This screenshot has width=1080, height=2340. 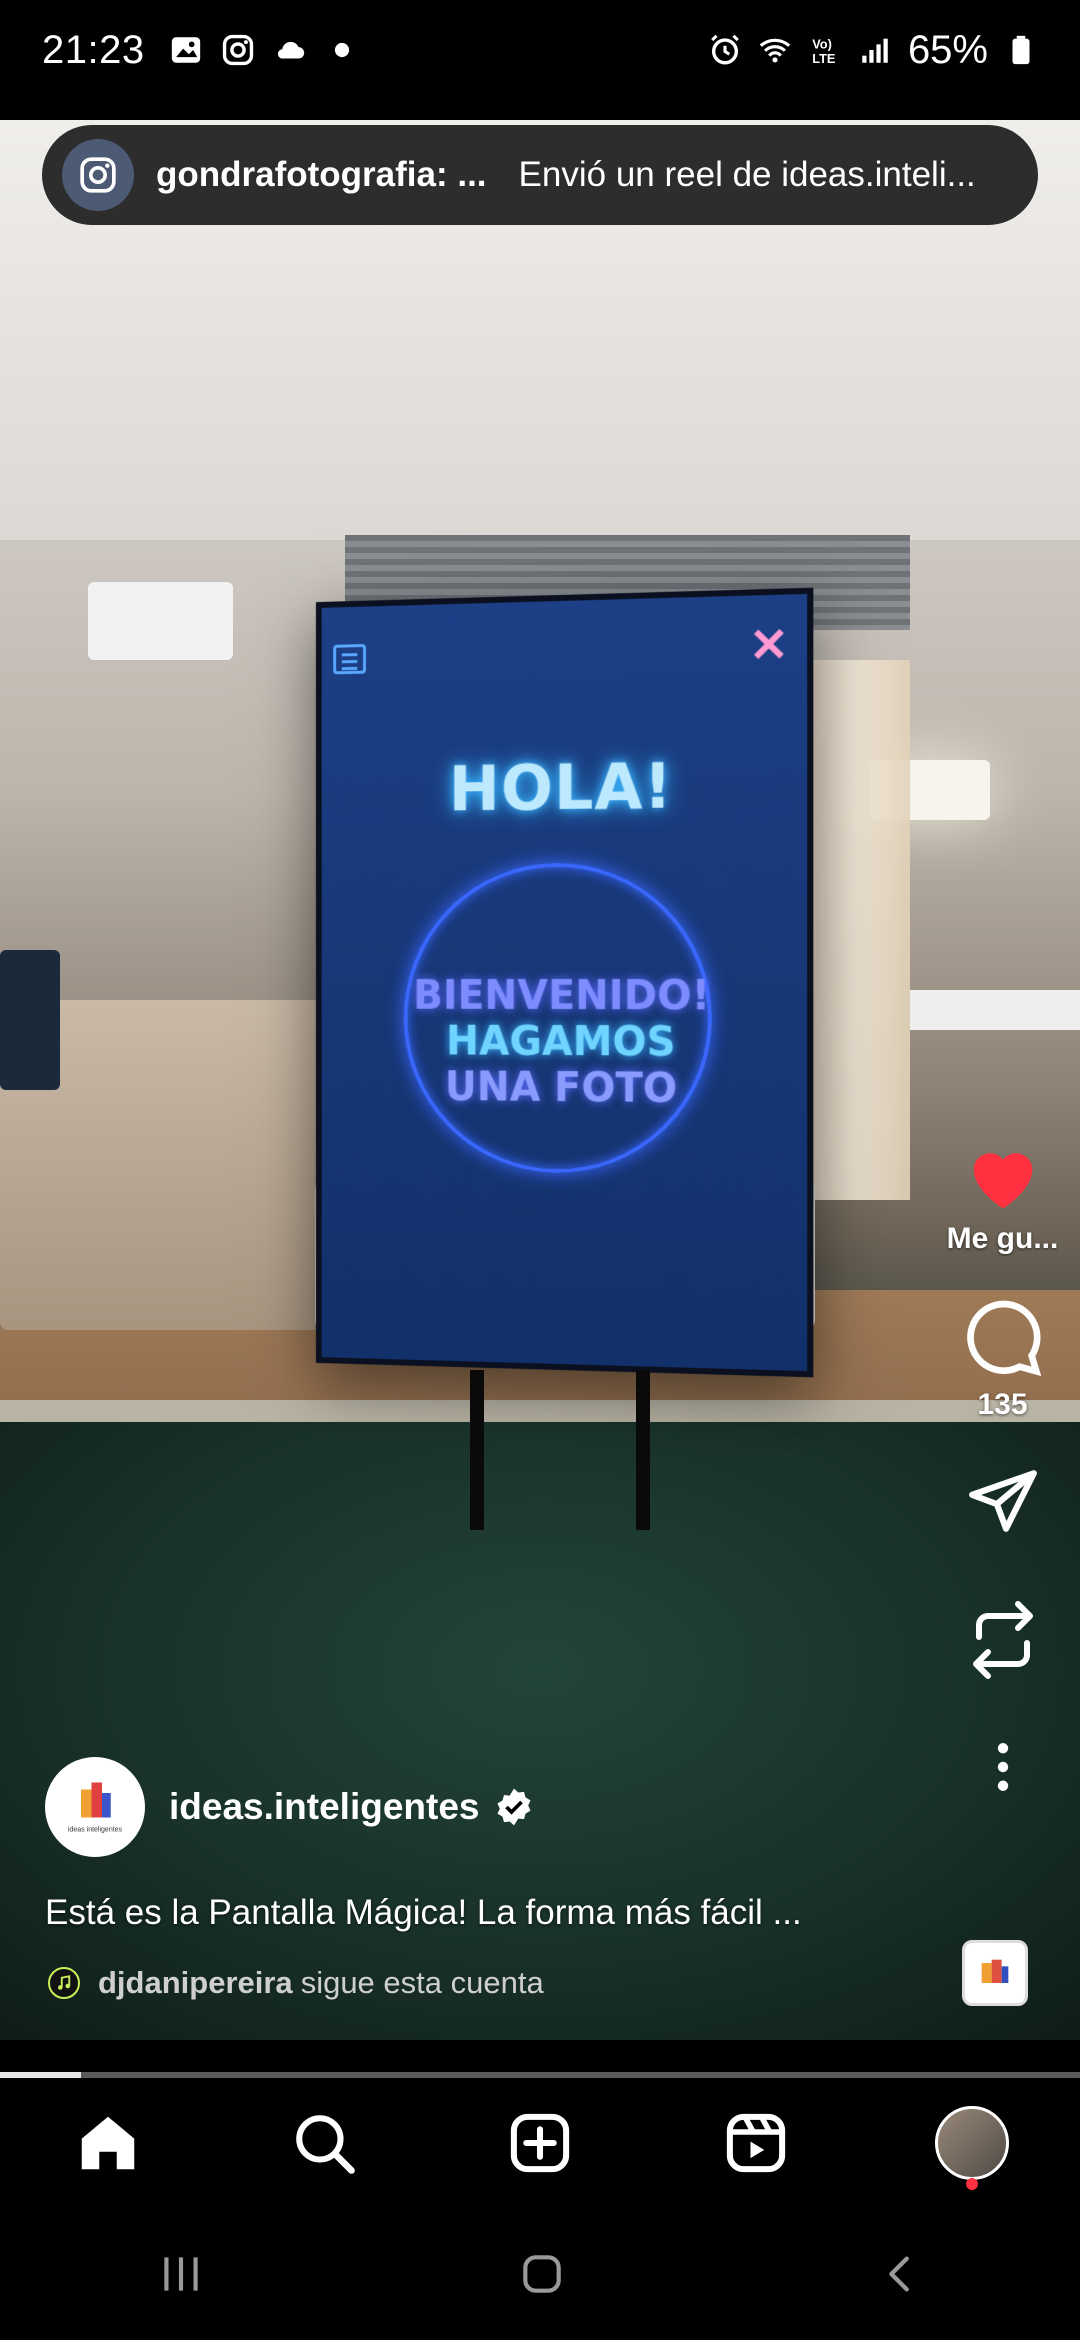 I want to click on menu-icon, so click(x=349, y=659).